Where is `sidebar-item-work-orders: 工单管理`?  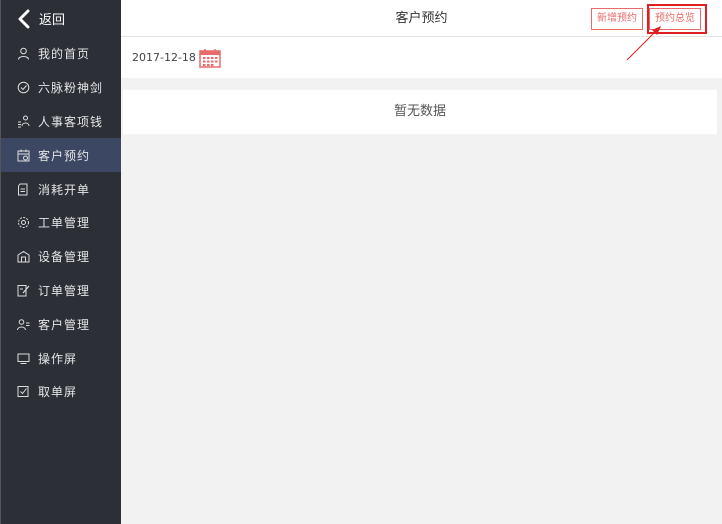
sidebar-item-work-orders: 工单管理 is located at coordinates (61, 223).